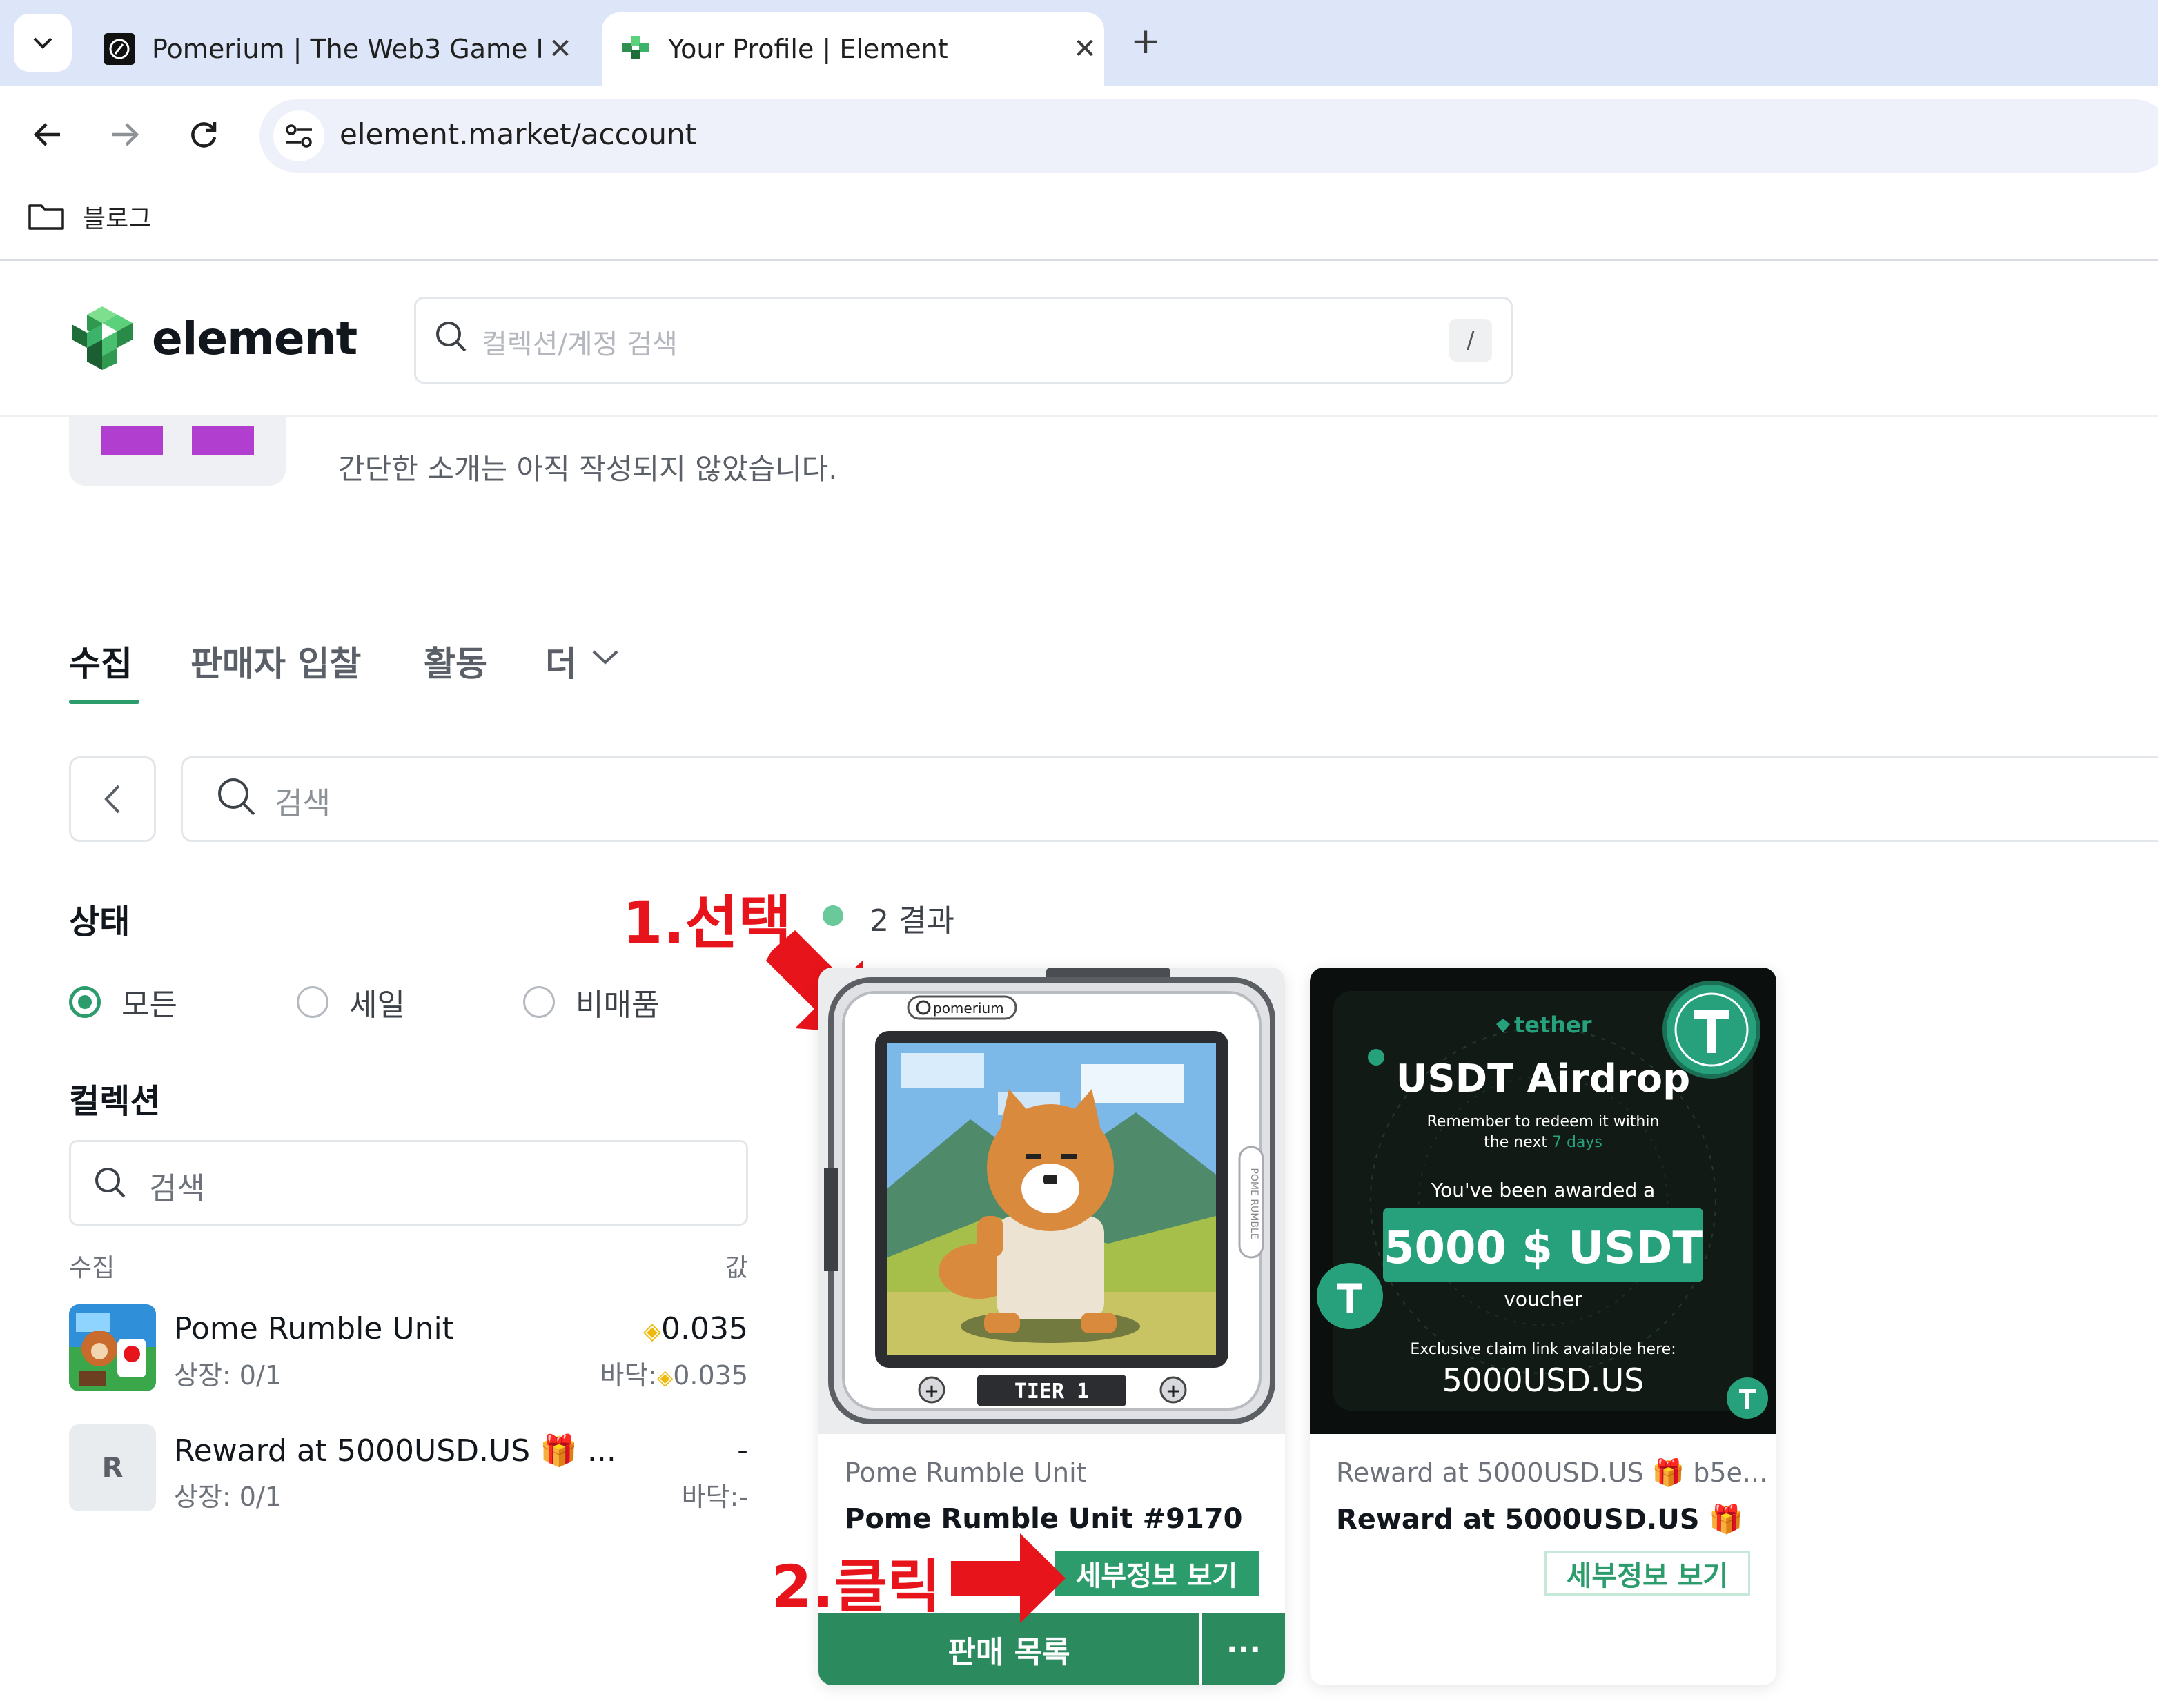  Describe the element at coordinates (1543, 1380) in the screenshot. I see `claim-site-text: 5000USD.US` at that location.